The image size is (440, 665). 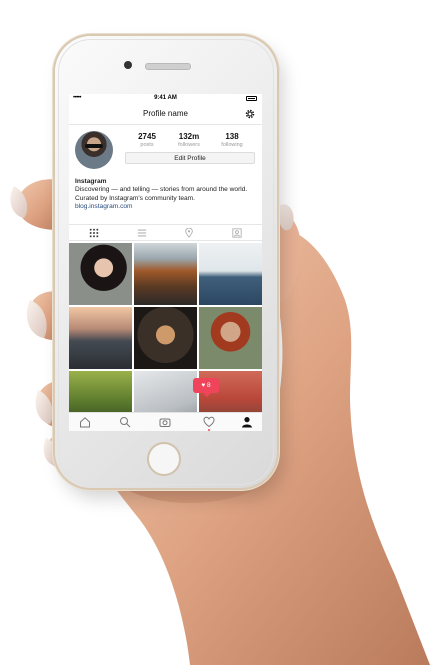 I want to click on posts-count-value: 2745, so click(x=147, y=136).